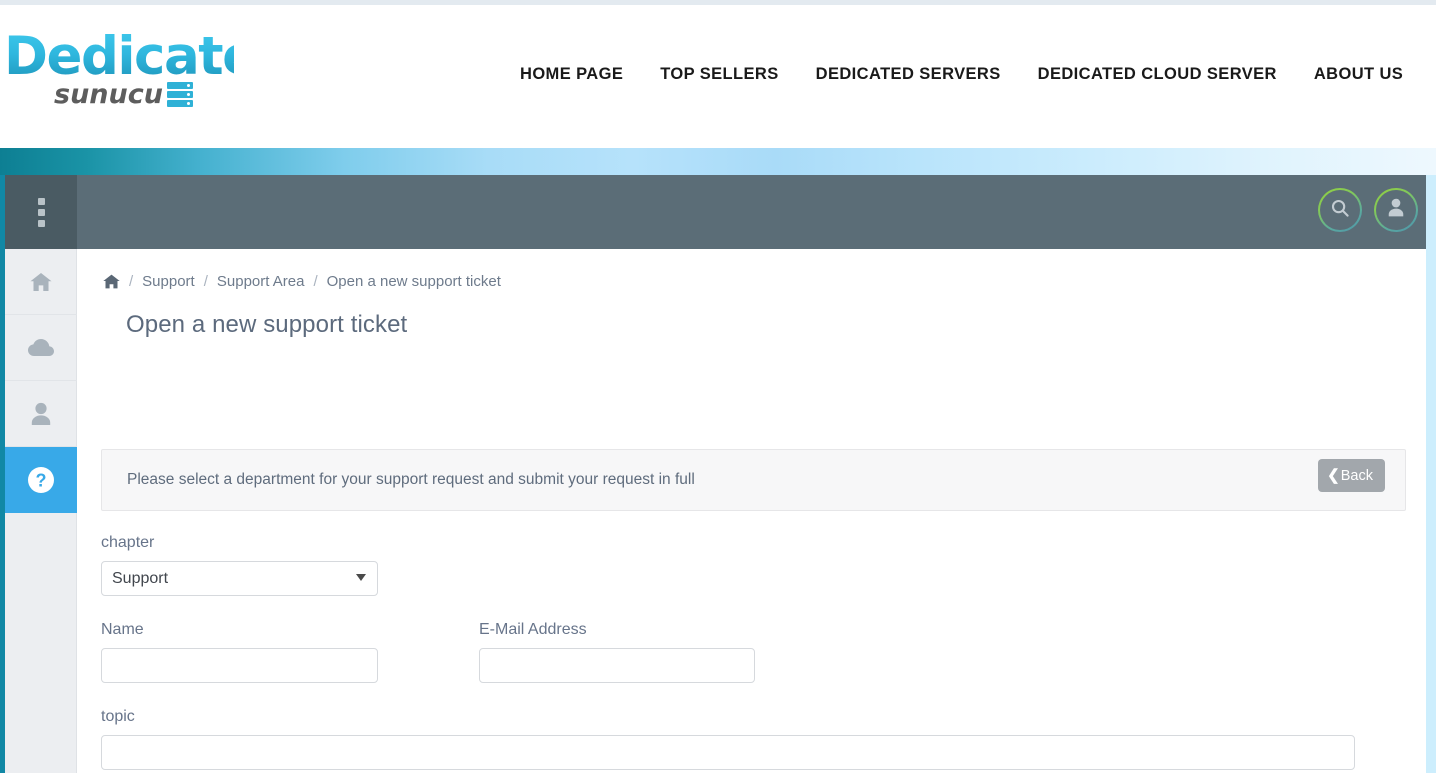 This screenshot has height=773, width=1436. I want to click on sidebar-item-home, so click(41, 282).